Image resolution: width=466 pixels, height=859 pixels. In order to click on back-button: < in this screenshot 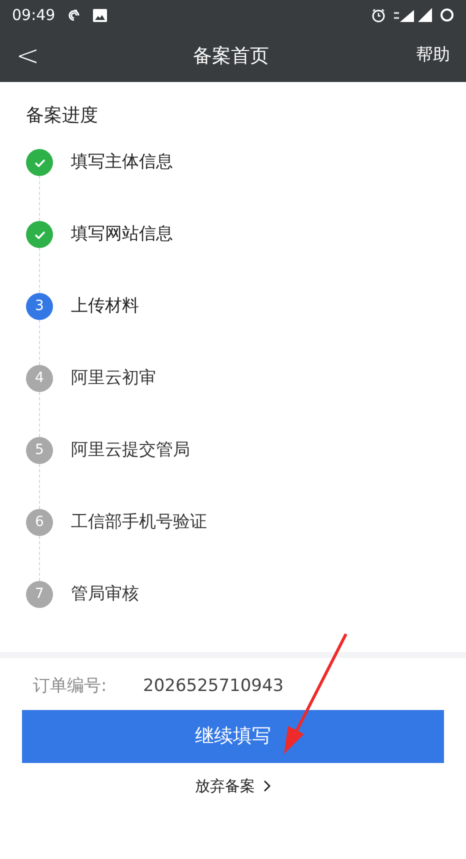, I will do `click(31, 56)`.